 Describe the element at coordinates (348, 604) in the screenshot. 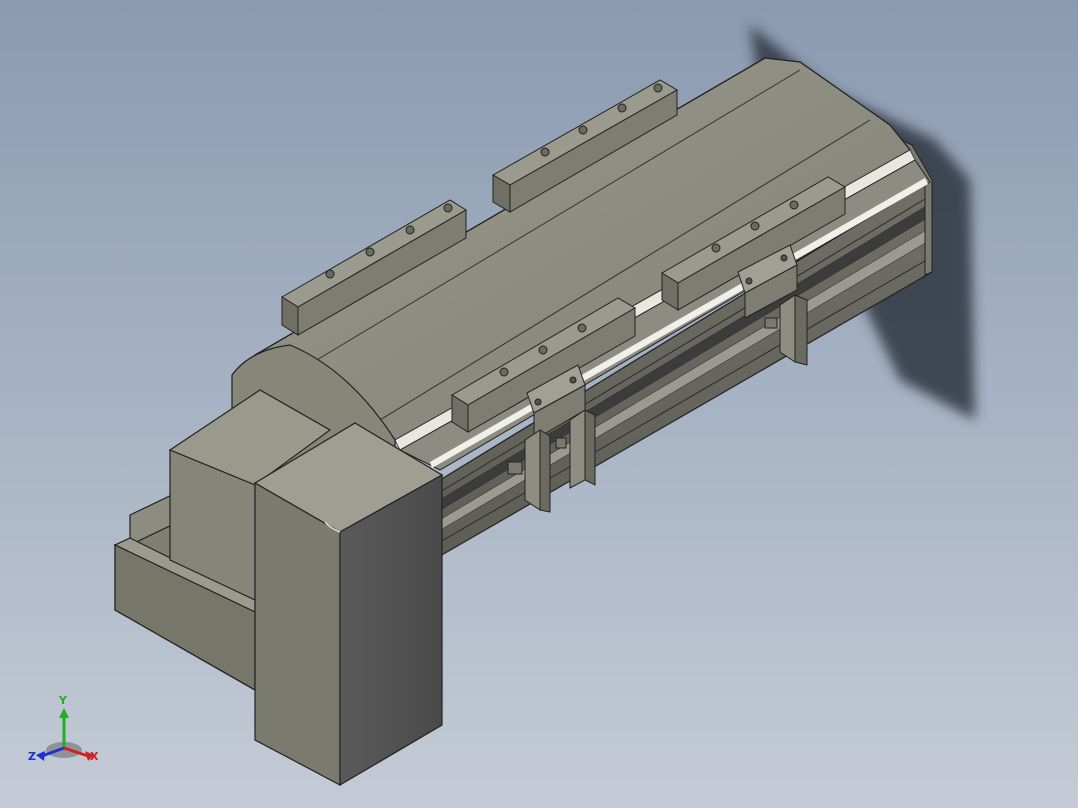

I see `motor-cover` at that location.